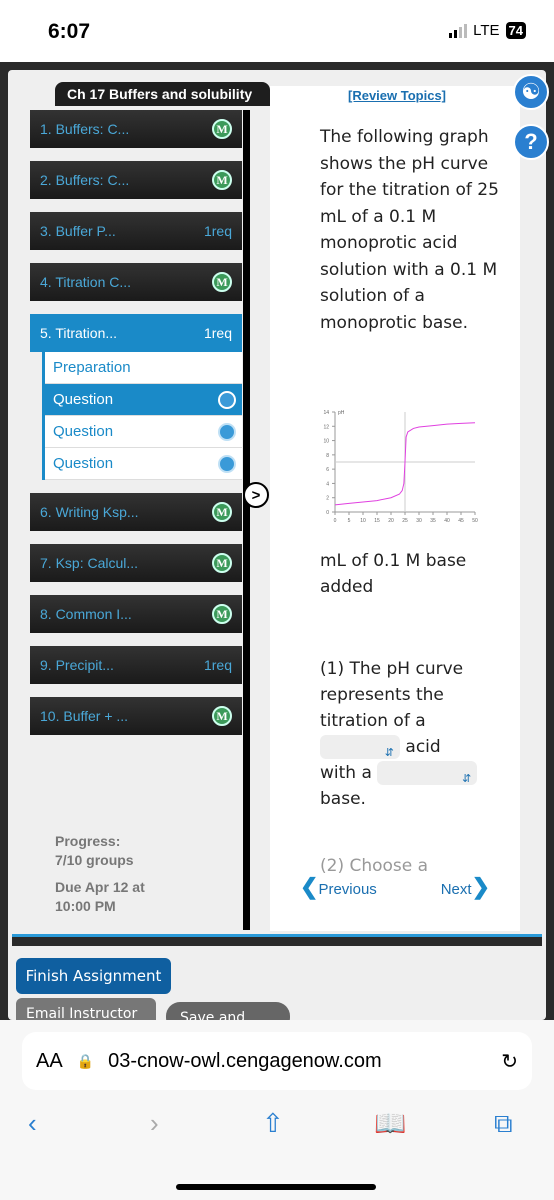 This screenshot has height=1200, width=554. Describe the element at coordinates (85, 906) in the screenshot. I see `due-time: 10:00 PM` at that location.